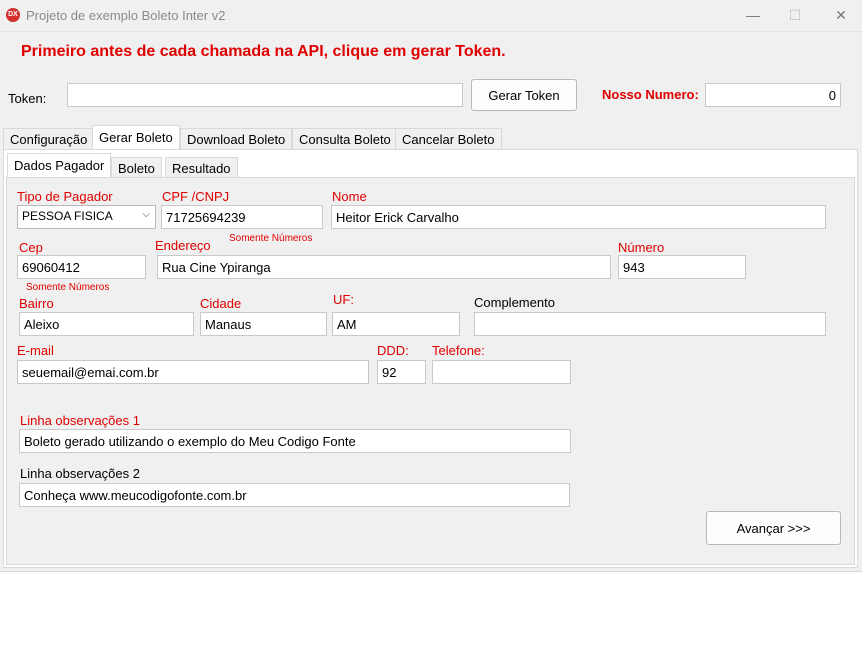 This screenshot has height=645, width=862. Describe the element at coordinates (841, 15) in the screenshot. I see `close-icon: ✕` at that location.